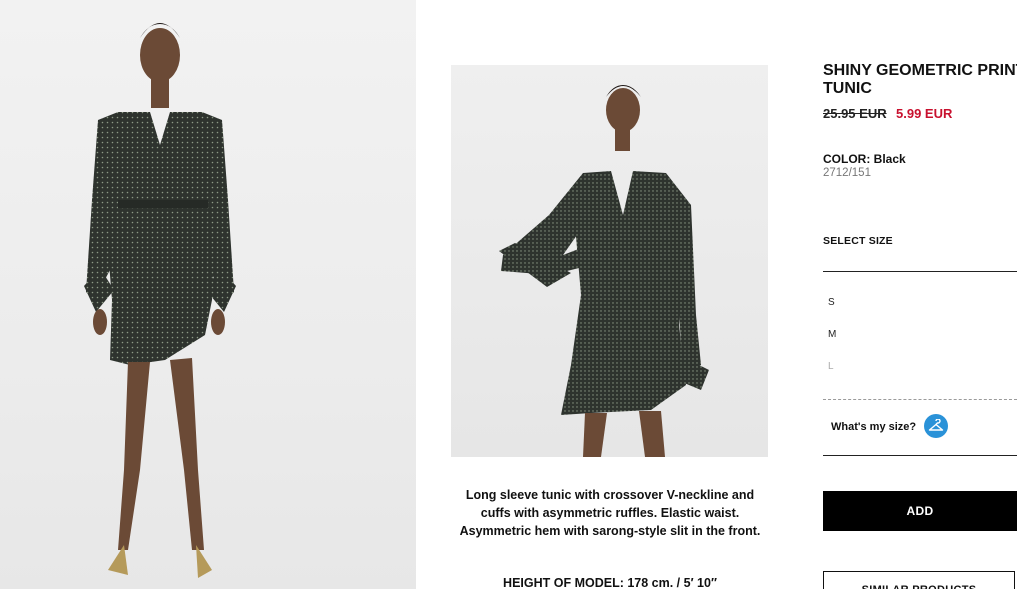 Image resolution: width=1017 pixels, height=590 pixels. I want to click on model-figure-secondary, so click(604, 271).